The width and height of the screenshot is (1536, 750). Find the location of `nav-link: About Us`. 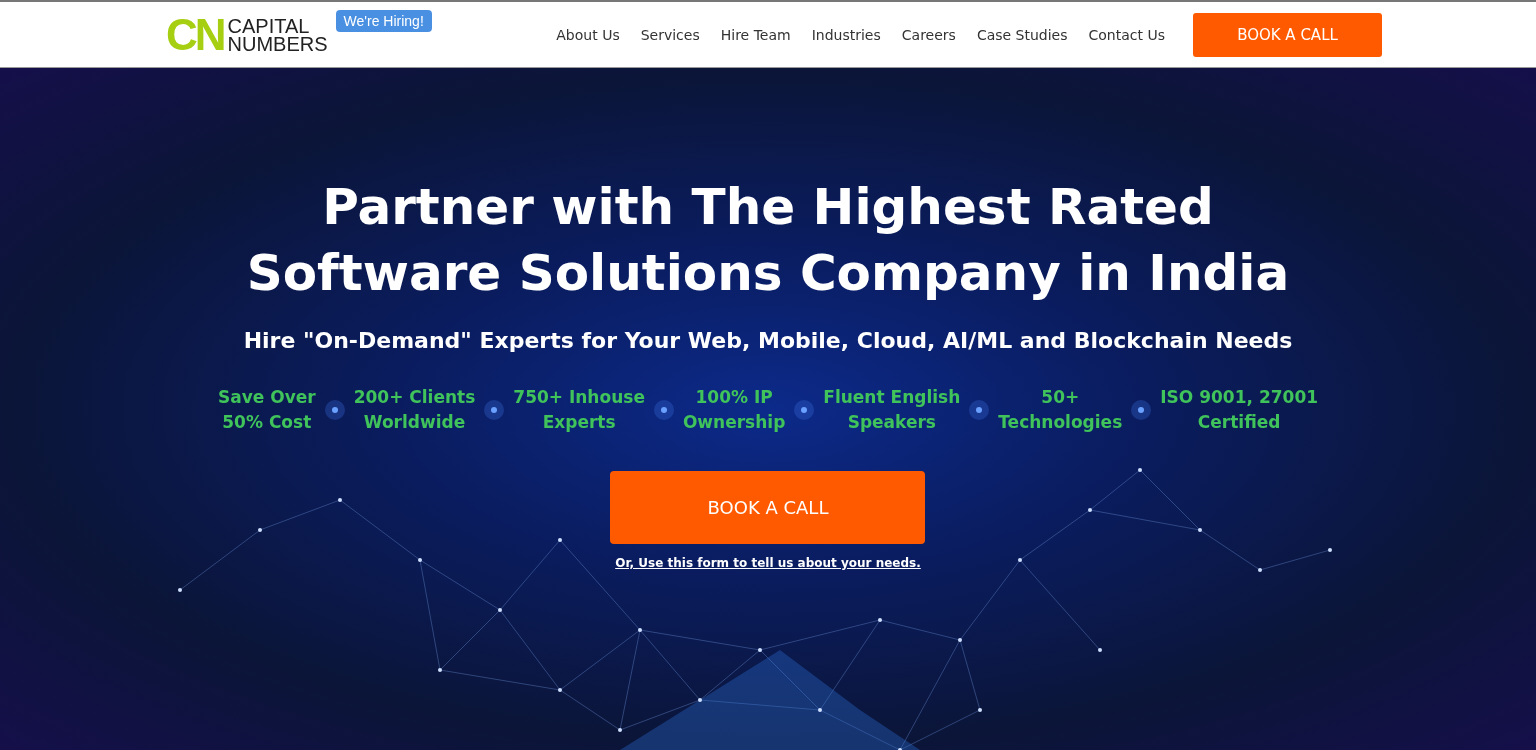

nav-link: About Us is located at coordinates (588, 34).